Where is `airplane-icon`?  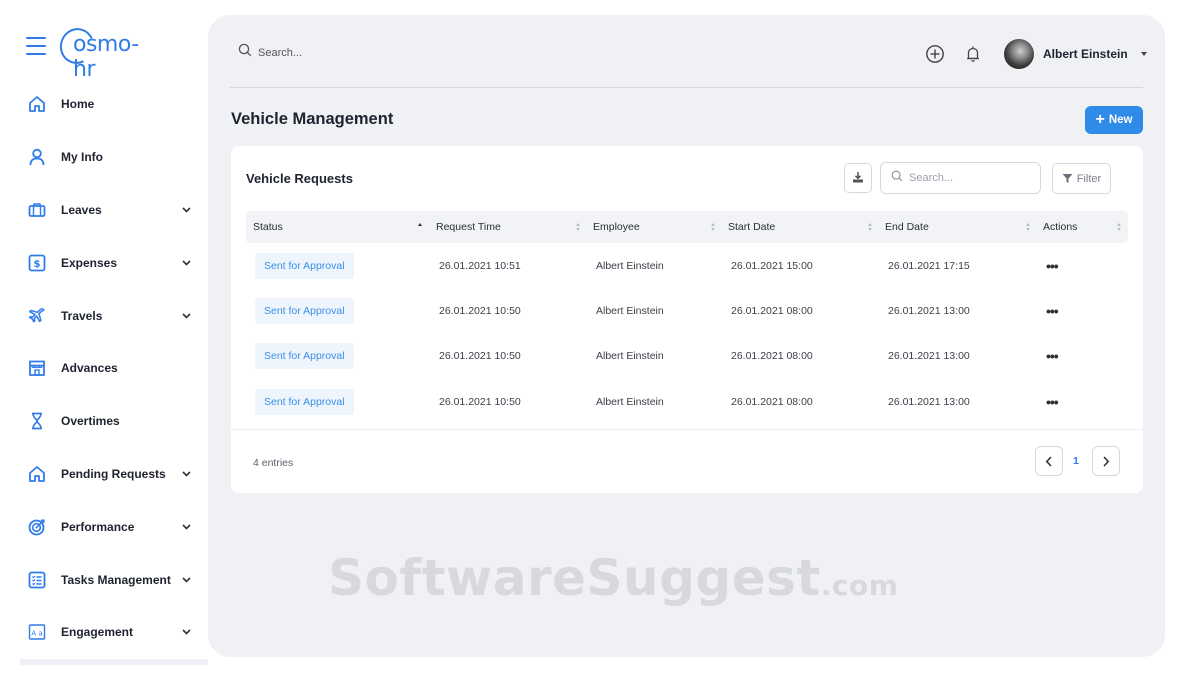 airplane-icon is located at coordinates (37, 316).